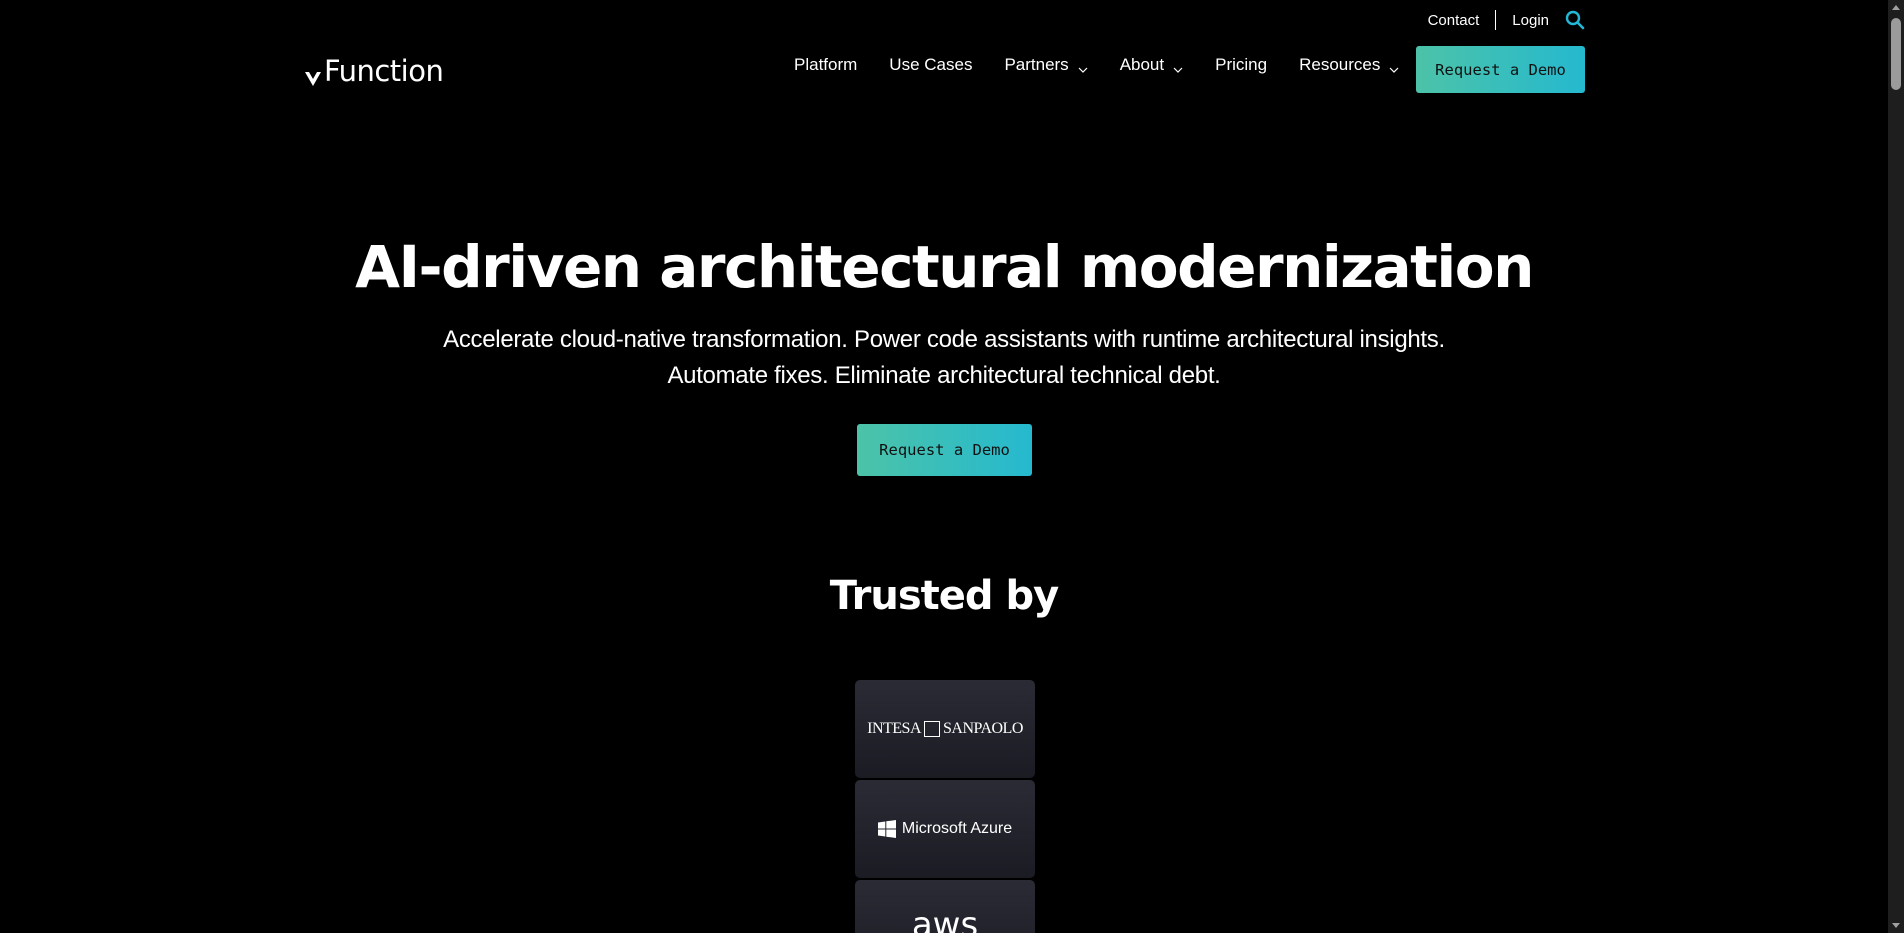  I want to click on site-logo: Function, so click(374, 71).